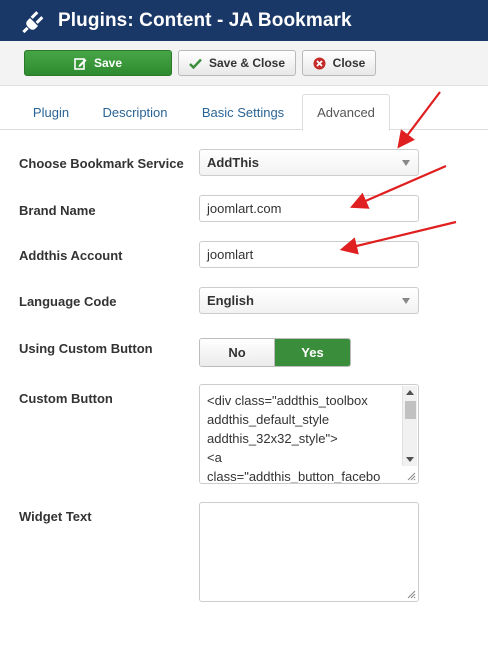 The height and width of the screenshot is (659, 488). Describe the element at coordinates (244, 208) in the screenshot. I see `brand-name-value: joomlart.com` at that location.